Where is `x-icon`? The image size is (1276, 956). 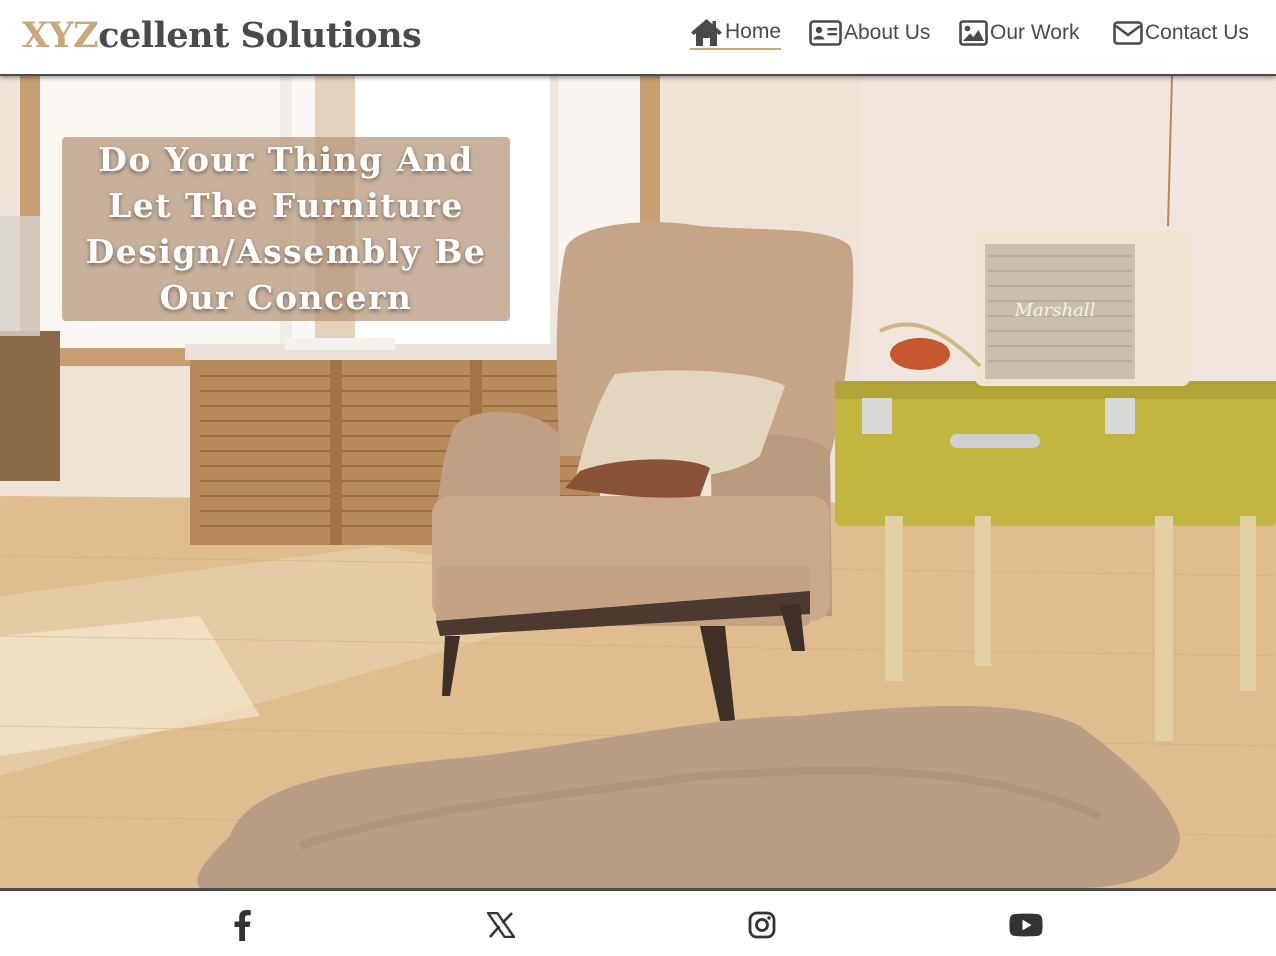 x-icon is located at coordinates (501, 927).